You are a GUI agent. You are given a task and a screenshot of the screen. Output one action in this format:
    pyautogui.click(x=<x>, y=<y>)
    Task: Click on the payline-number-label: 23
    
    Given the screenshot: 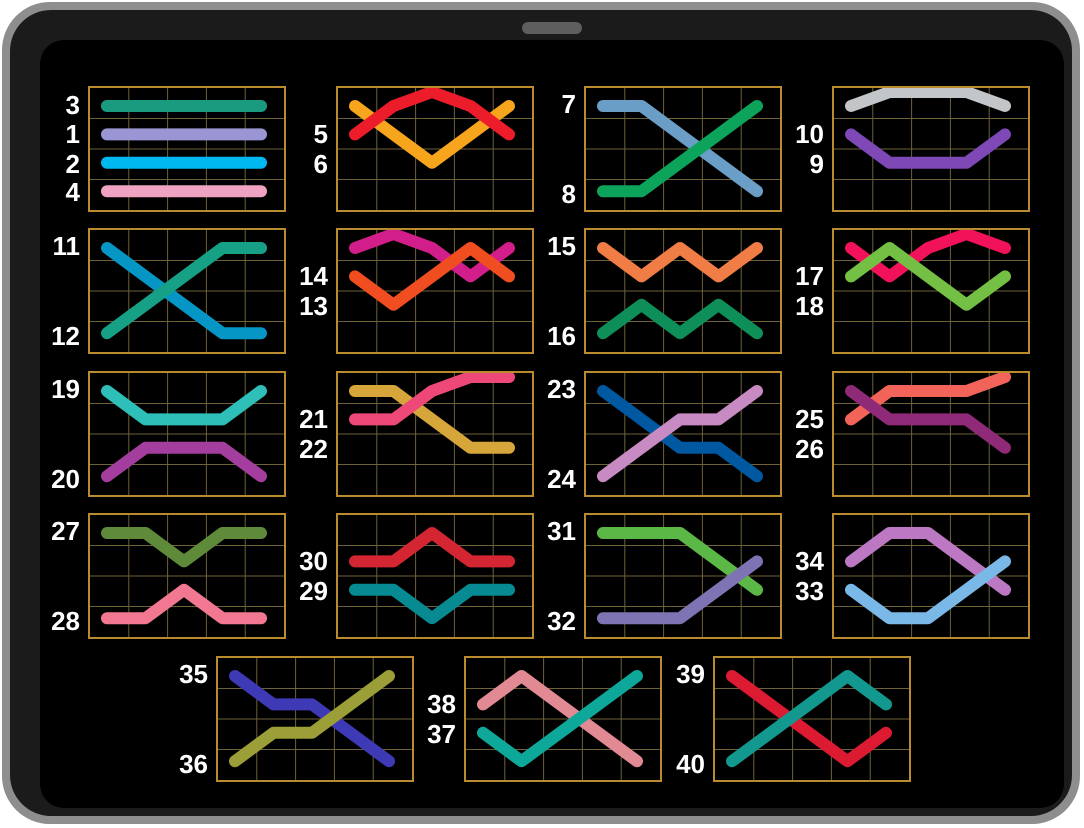 What is the action you would take?
    pyautogui.click(x=561, y=389)
    